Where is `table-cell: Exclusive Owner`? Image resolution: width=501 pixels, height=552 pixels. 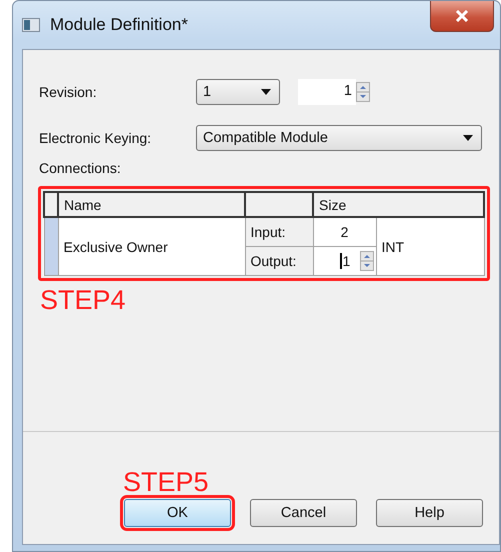 table-cell: Exclusive Owner is located at coordinates (151, 246).